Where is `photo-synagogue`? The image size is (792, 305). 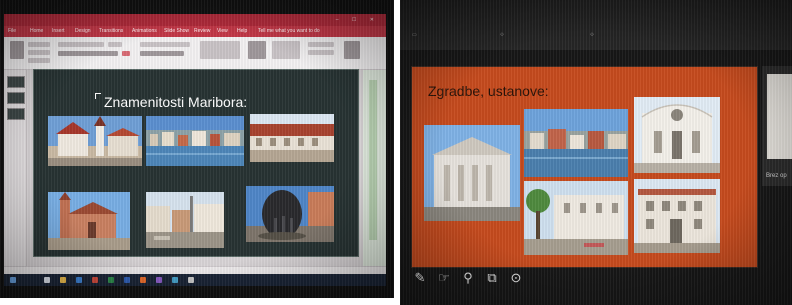 photo-synagogue is located at coordinates (677, 135).